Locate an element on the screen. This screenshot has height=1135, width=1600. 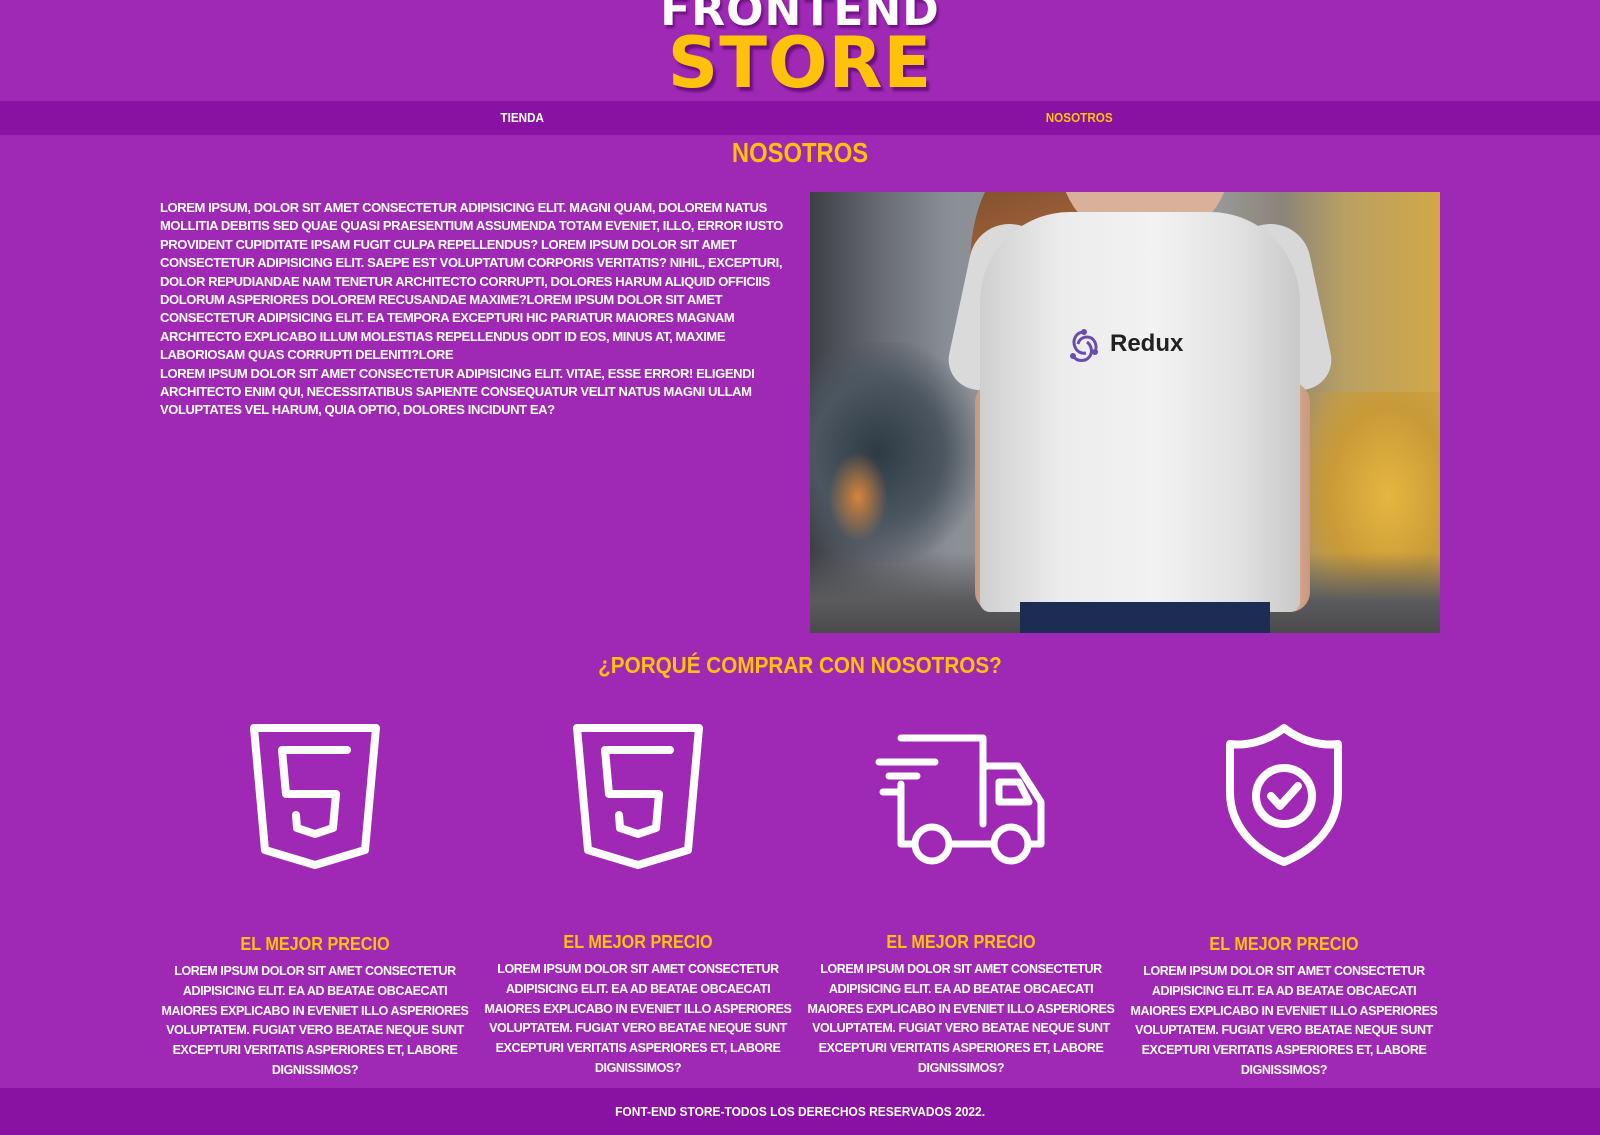
redux-wordmark: Redux is located at coordinates (1147, 343).